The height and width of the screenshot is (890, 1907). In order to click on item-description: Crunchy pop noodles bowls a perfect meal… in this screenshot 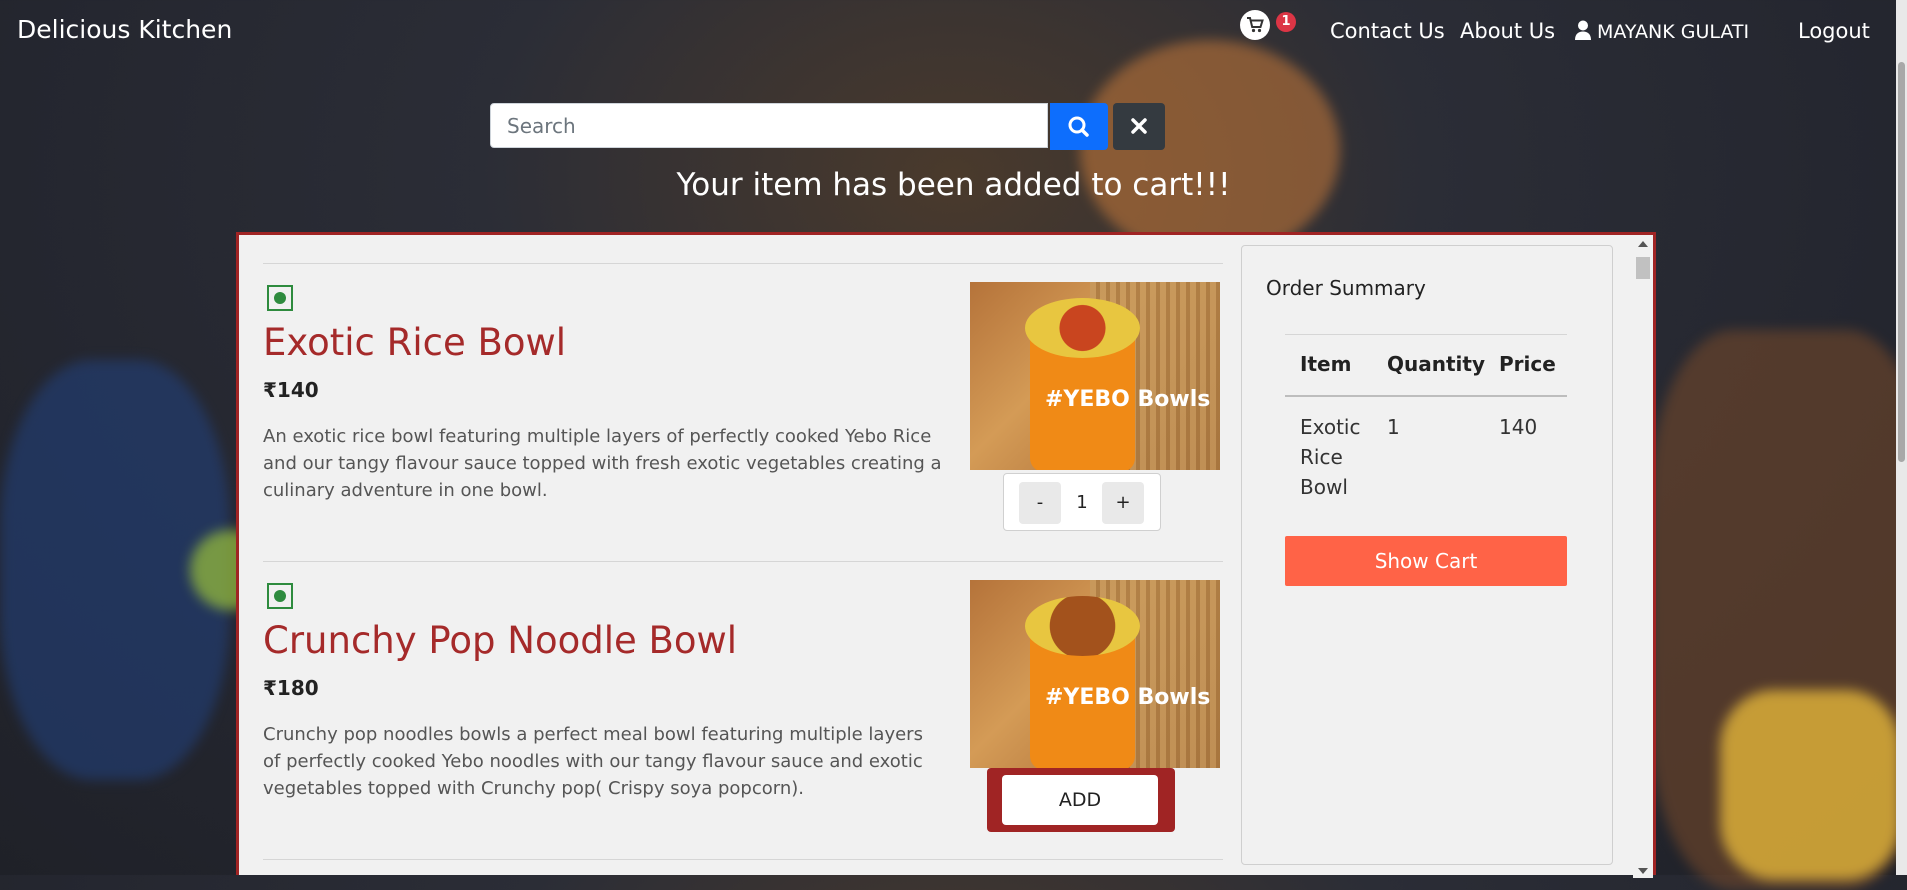, I will do `click(593, 761)`.